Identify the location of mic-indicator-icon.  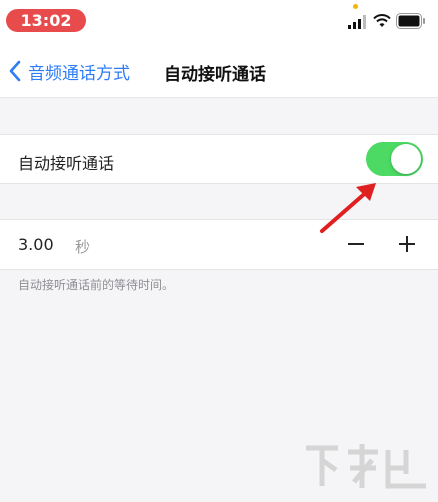
(355, 6).